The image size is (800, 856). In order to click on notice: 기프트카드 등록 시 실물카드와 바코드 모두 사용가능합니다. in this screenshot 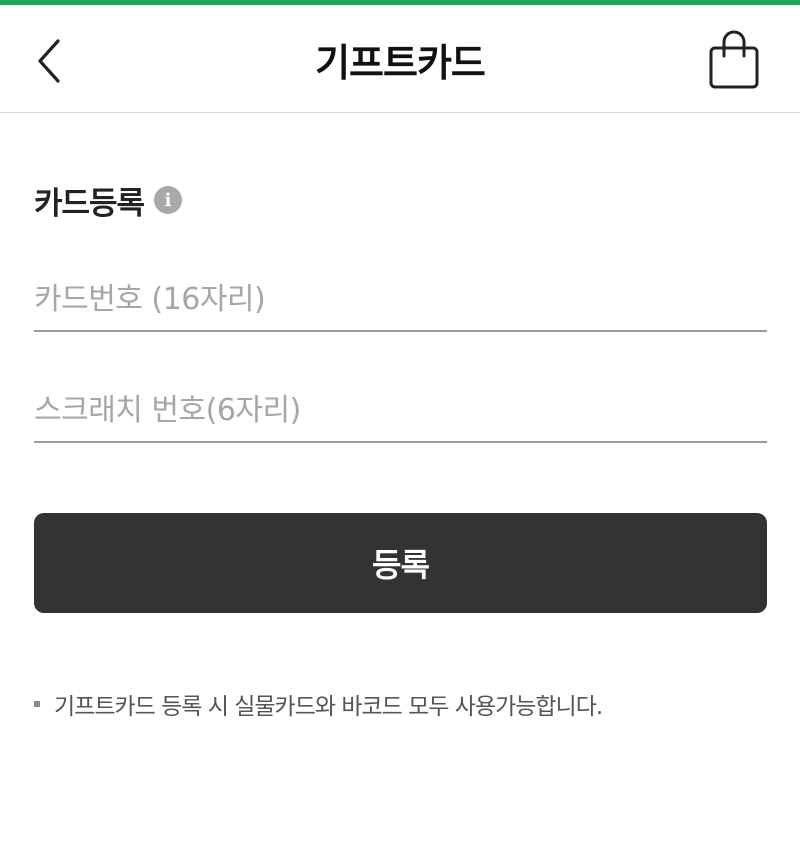, I will do `click(318, 704)`.